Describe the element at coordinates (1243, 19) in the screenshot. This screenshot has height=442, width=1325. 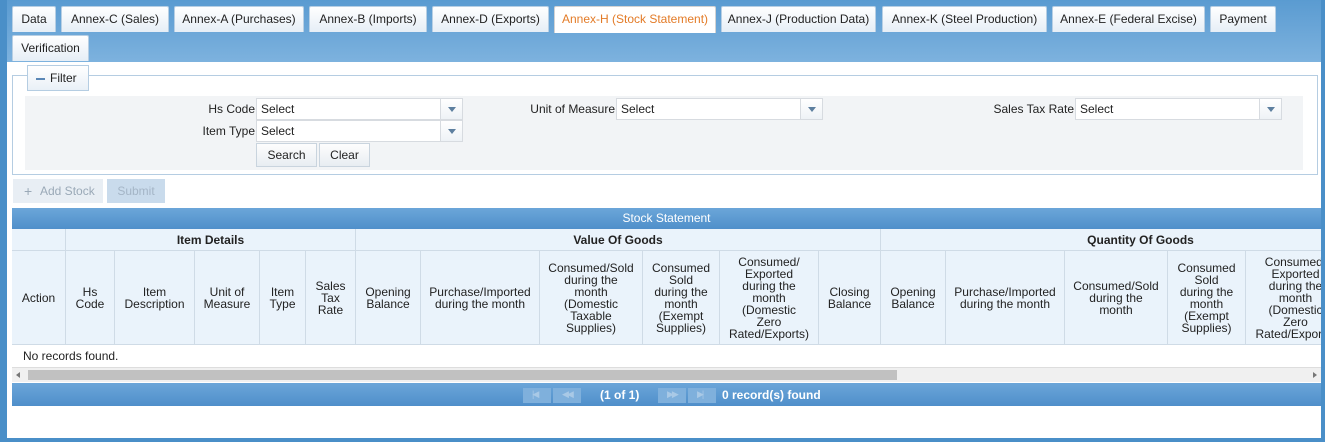
I see `tab-payment: Payment` at that location.